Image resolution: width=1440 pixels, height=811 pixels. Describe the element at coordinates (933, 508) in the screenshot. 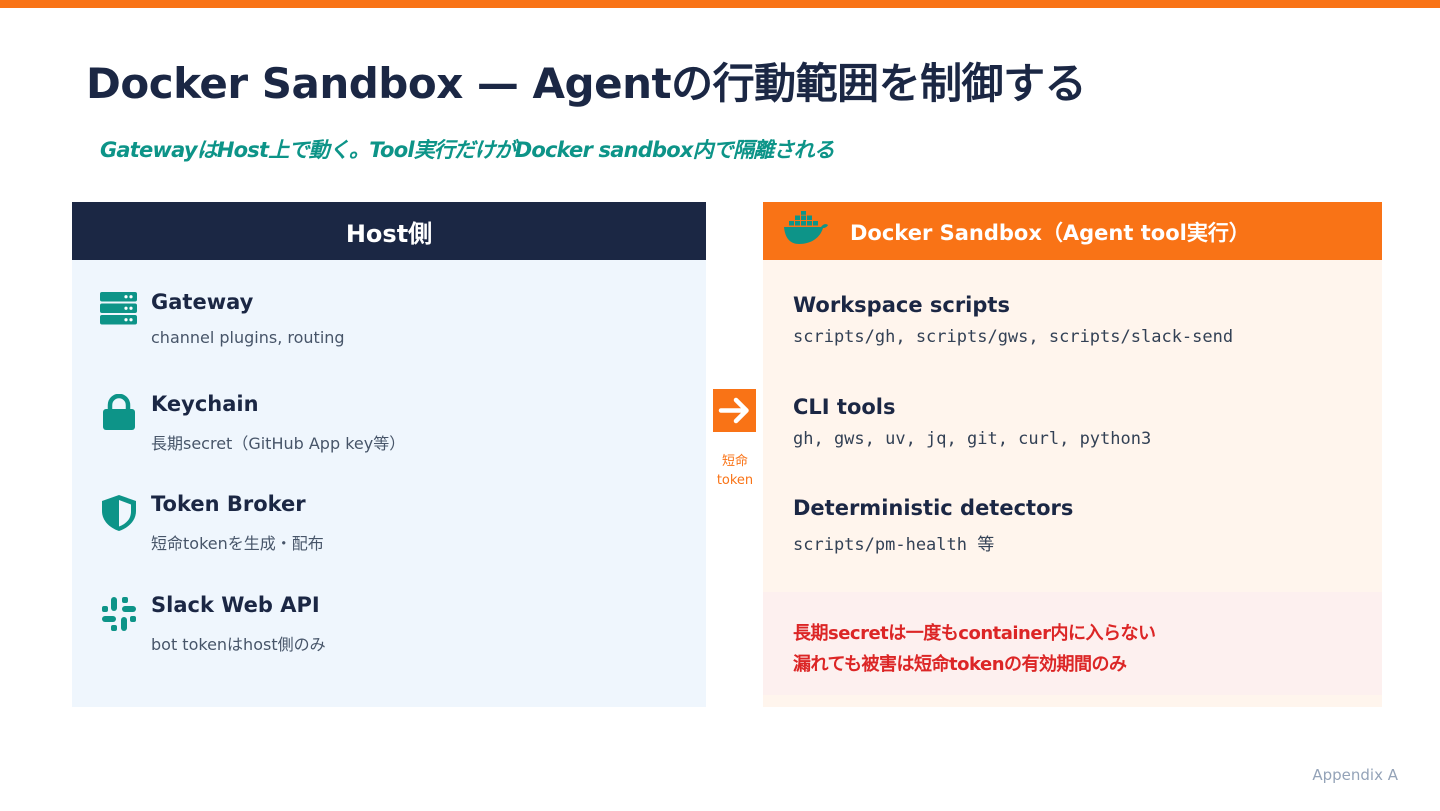

I see `docker-item-name: Deterministic detectors` at that location.